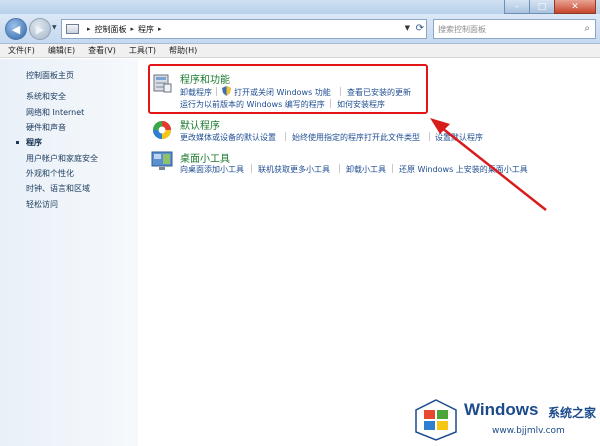 Image resolution: width=600 pixels, height=446 pixels. What do you see at coordinates (528, 431) in the screenshot?
I see `watermark-url: www.bjjmlv.com` at bounding box center [528, 431].